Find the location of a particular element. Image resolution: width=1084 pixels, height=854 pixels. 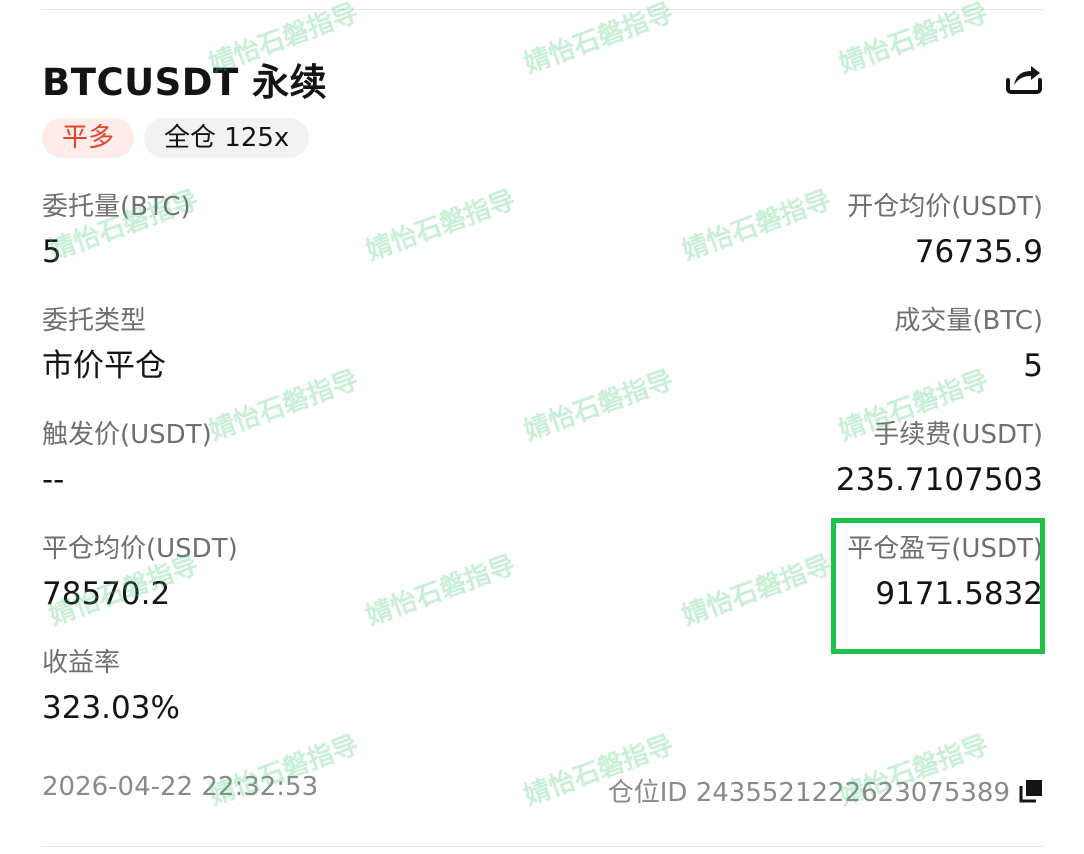

copy-position-id-button is located at coordinates (1031, 791).